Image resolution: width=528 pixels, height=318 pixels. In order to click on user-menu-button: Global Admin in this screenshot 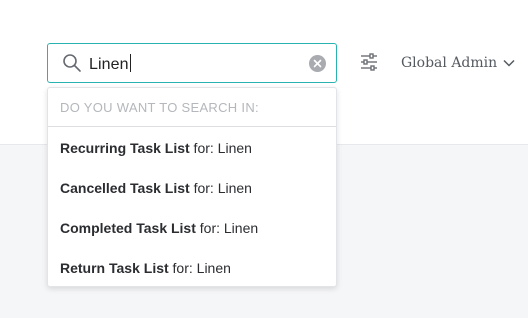, I will do `click(458, 63)`.